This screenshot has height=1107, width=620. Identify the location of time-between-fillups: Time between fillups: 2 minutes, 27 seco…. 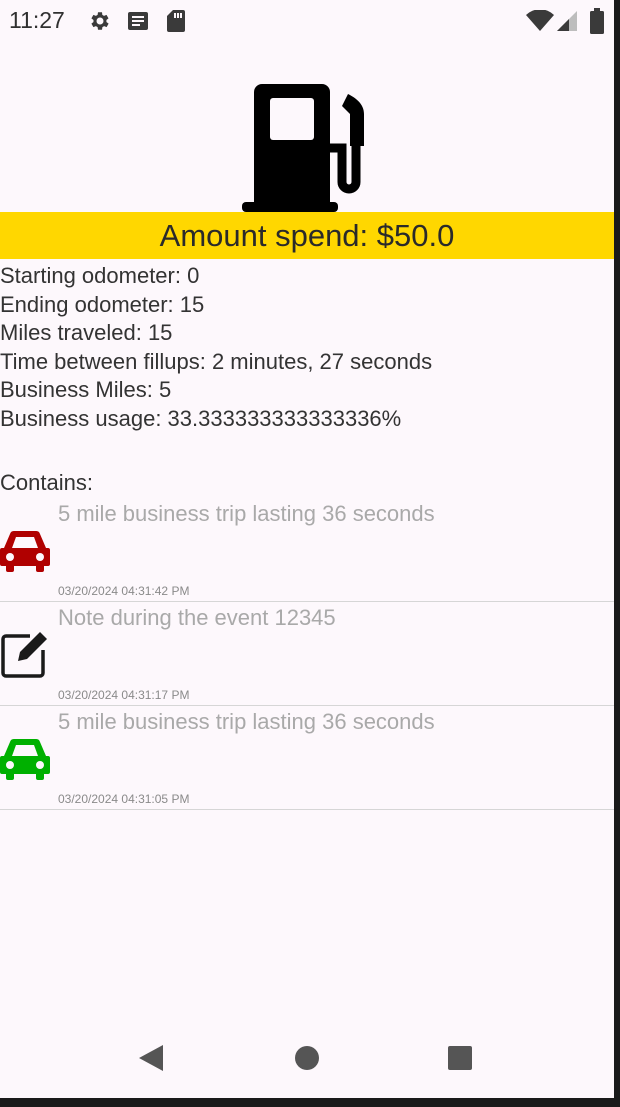
(216, 361).